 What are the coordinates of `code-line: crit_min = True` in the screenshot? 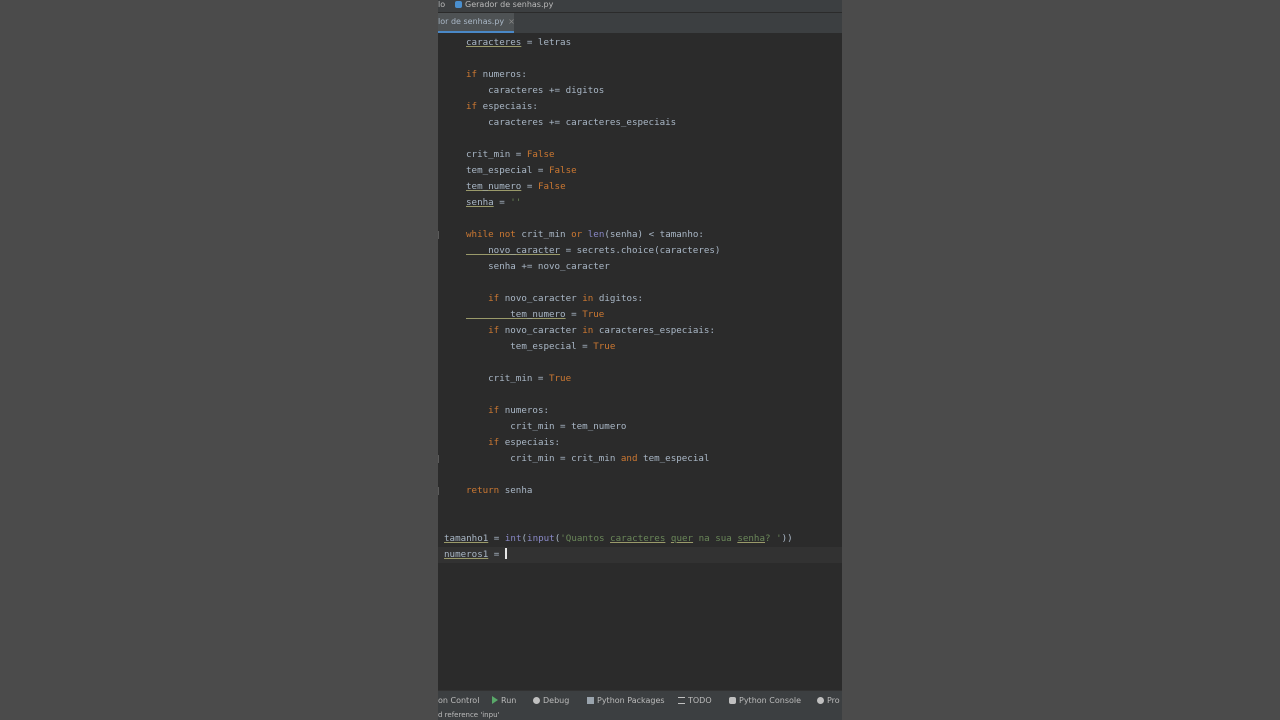 It's located at (519, 378).